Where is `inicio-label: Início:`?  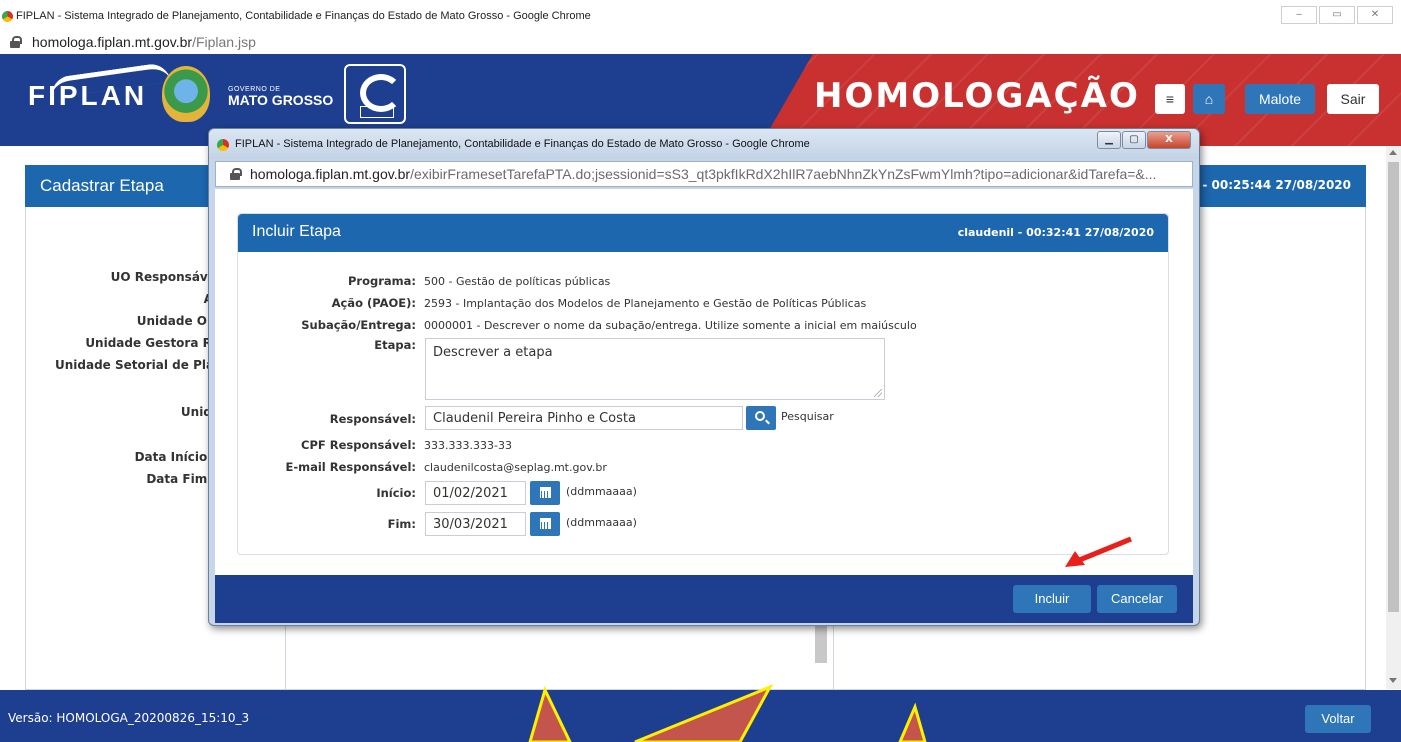
inicio-label: Início: is located at coordinates (396, 493).